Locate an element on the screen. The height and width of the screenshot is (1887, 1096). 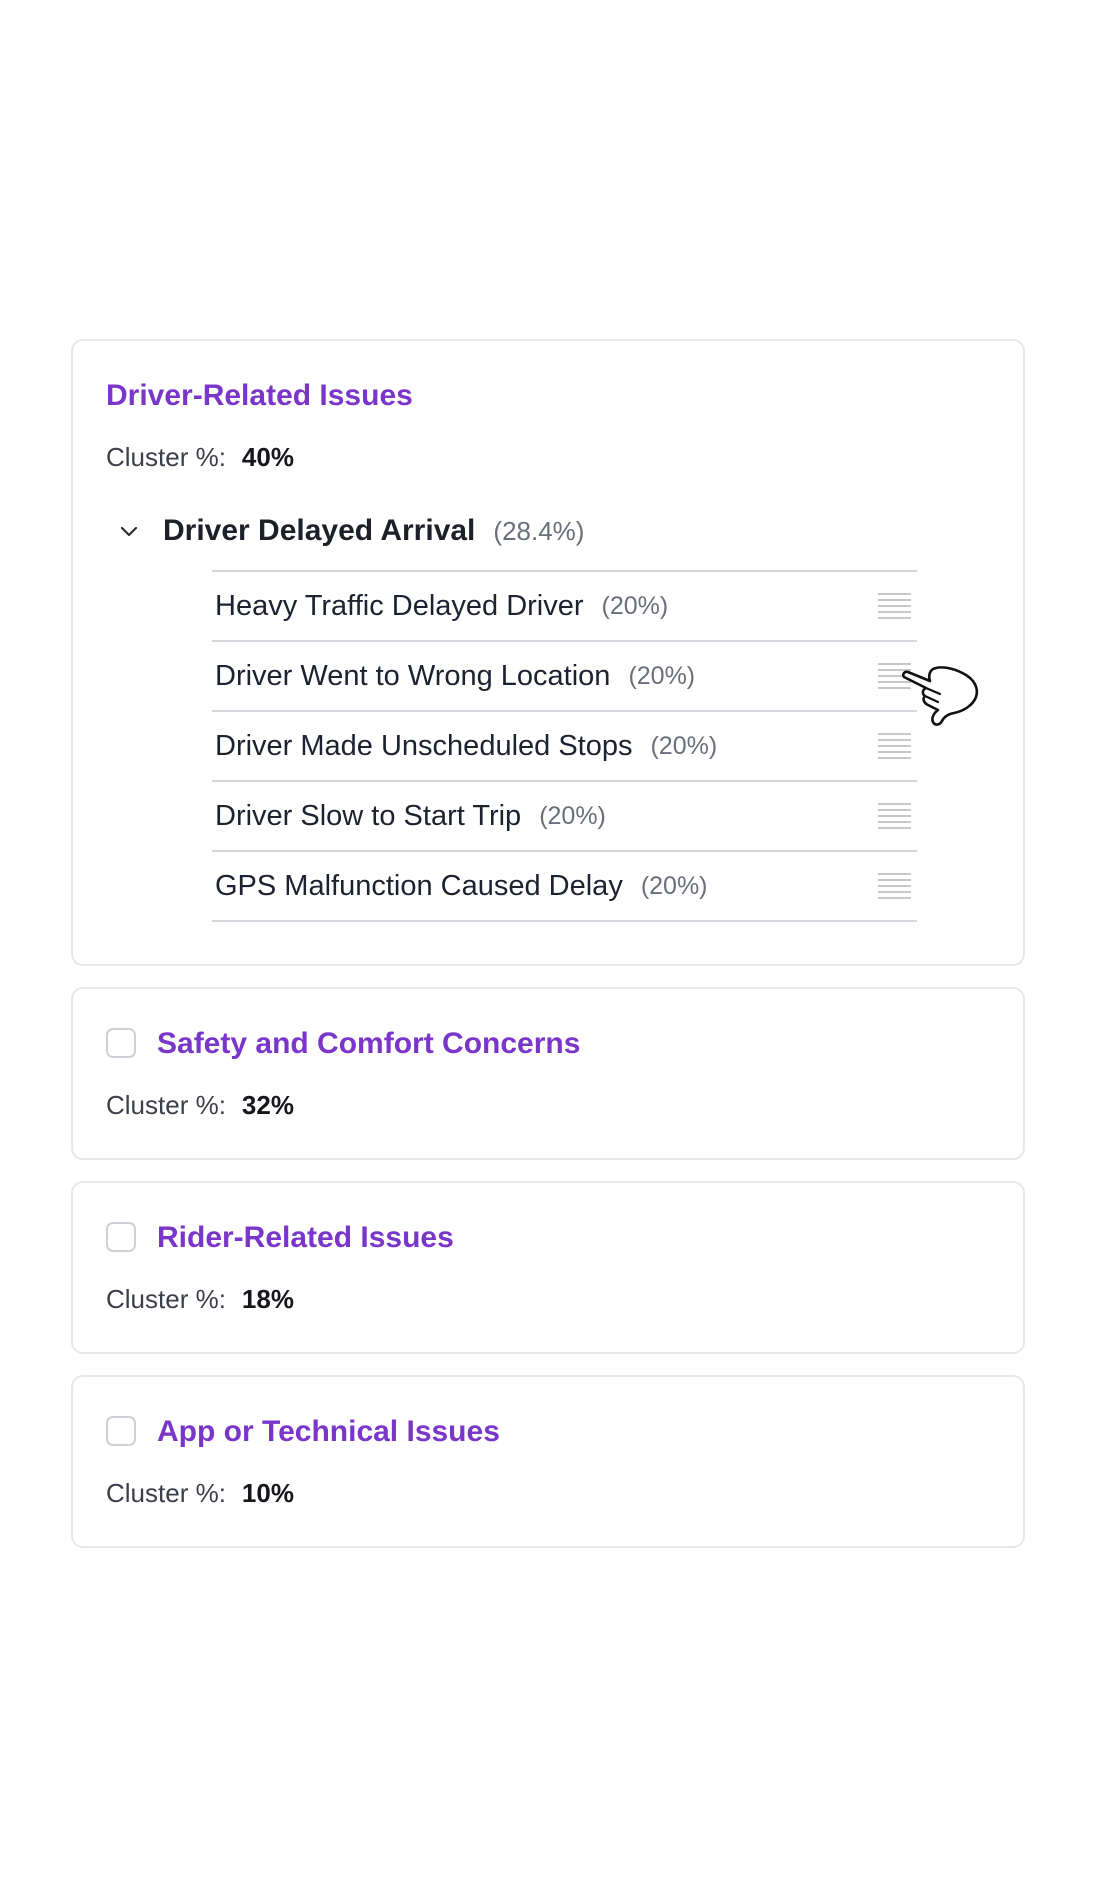
cluster-card-rider-related: Rider-Related Issues Cluster %: 18% is located at coordinates (548, 1267).